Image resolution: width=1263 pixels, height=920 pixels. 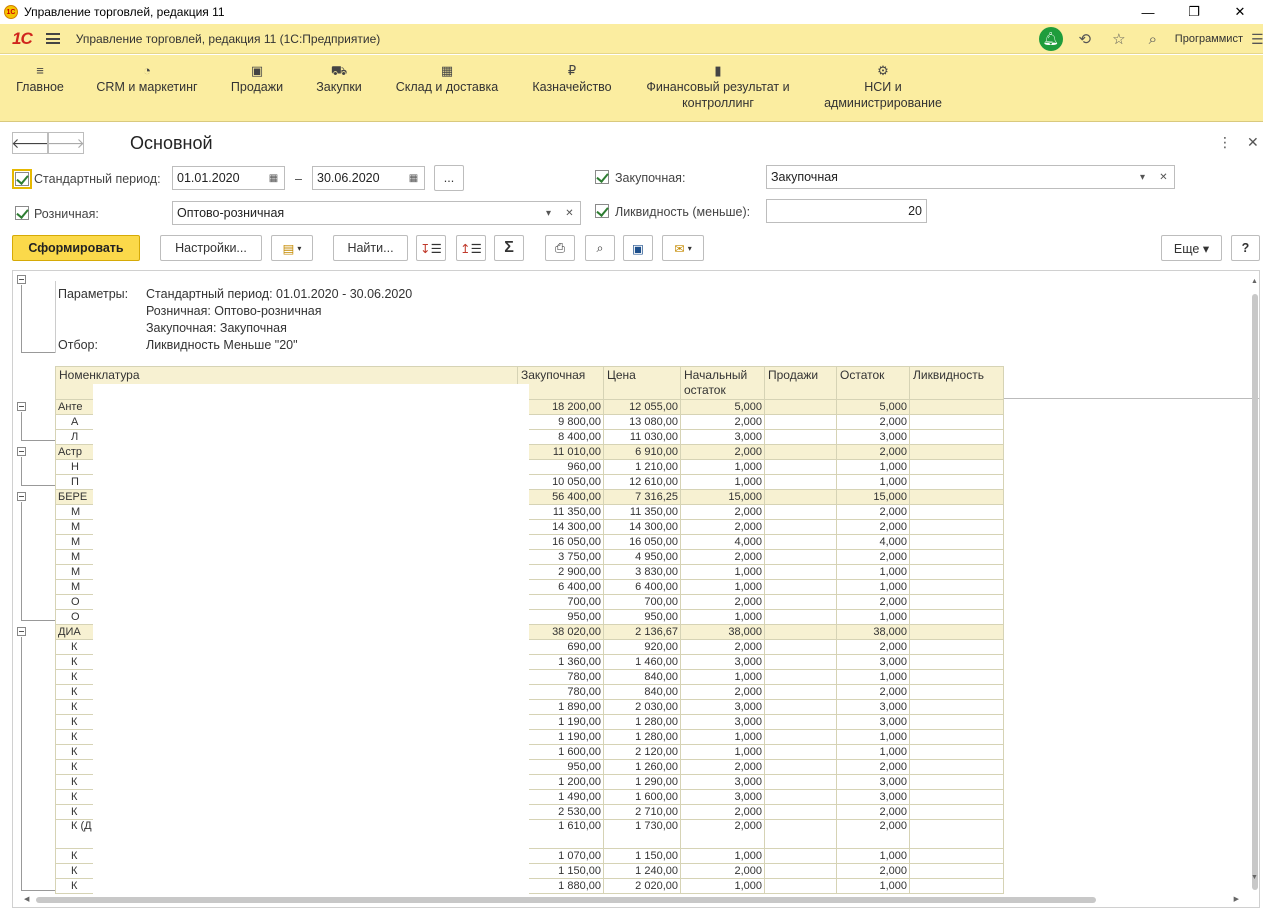 What do you see at coordinates (1254, 877) in the screenshot?
I see `scroll-down-icon: ▼` at bounding box center [1254, 877].